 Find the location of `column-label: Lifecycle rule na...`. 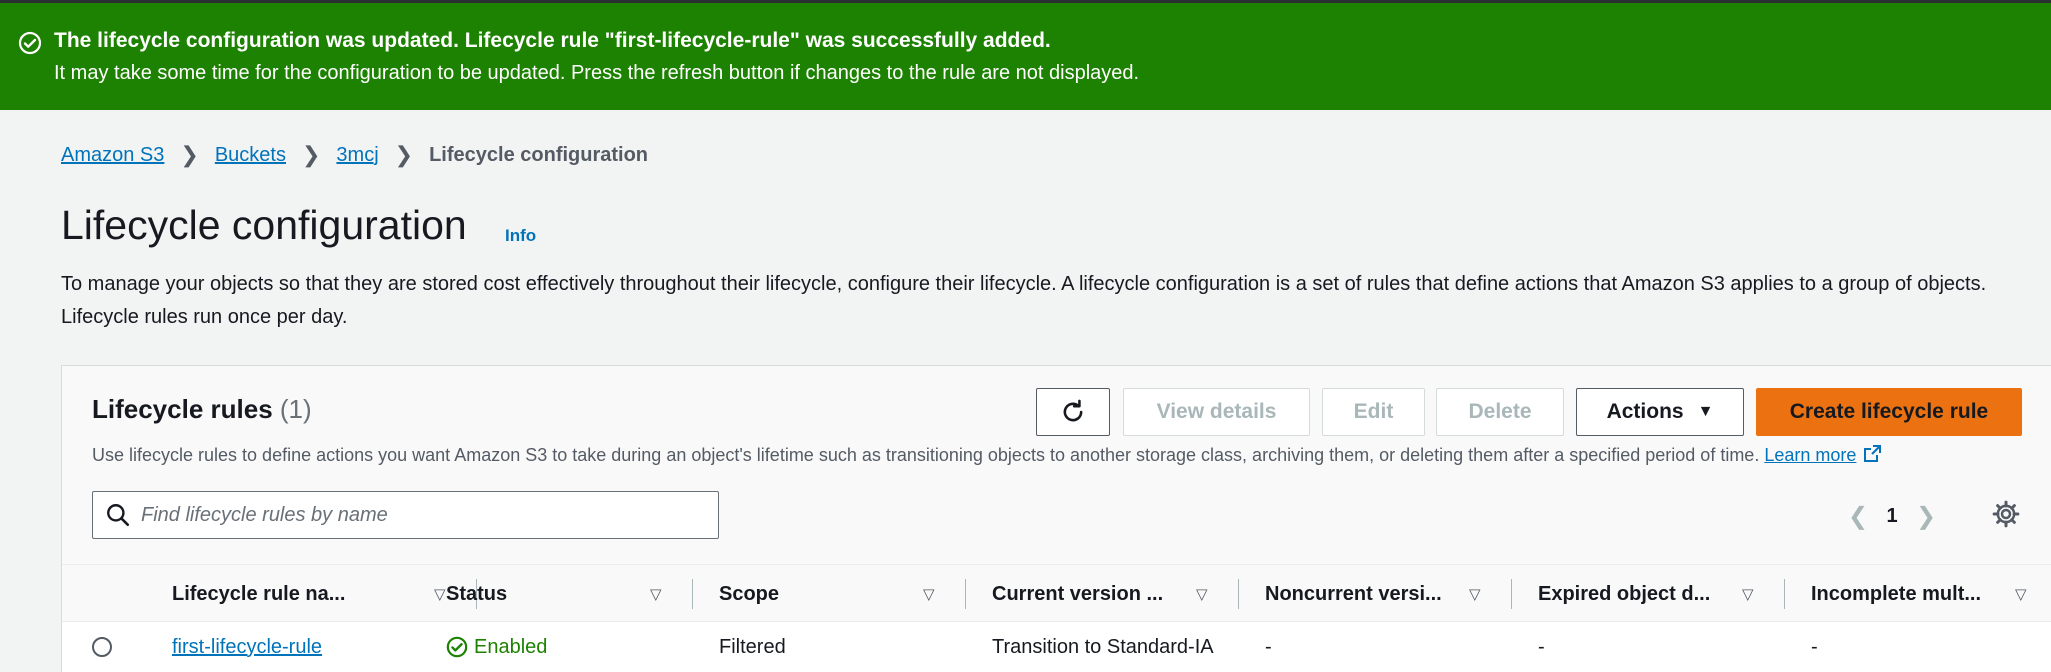

column-label: Lifecycle rule na... is located at coordinates (259, 593).